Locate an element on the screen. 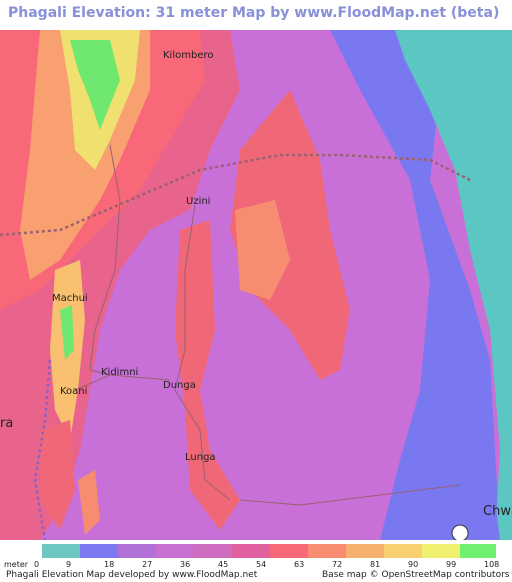 This screenshot has height=582, width=512. legend-unit: meter is located at coordinates (16, 564).